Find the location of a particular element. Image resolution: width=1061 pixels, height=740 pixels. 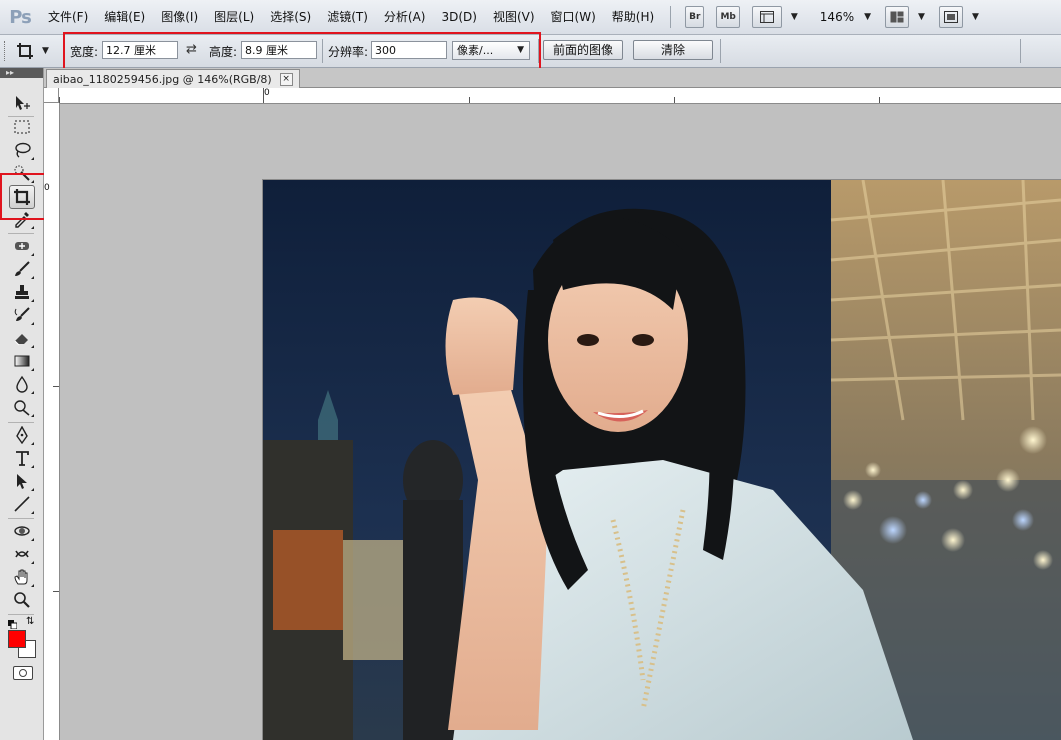

zoom-icon is located at coordinates (22, 600).